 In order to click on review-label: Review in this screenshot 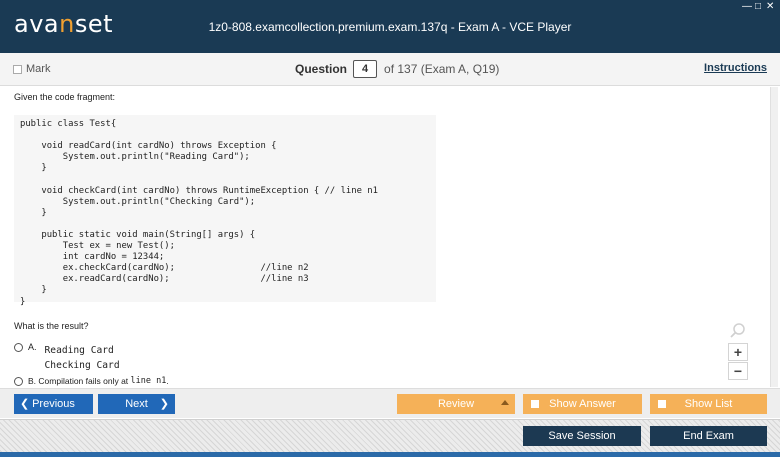, I will do `click(456, 404)`.